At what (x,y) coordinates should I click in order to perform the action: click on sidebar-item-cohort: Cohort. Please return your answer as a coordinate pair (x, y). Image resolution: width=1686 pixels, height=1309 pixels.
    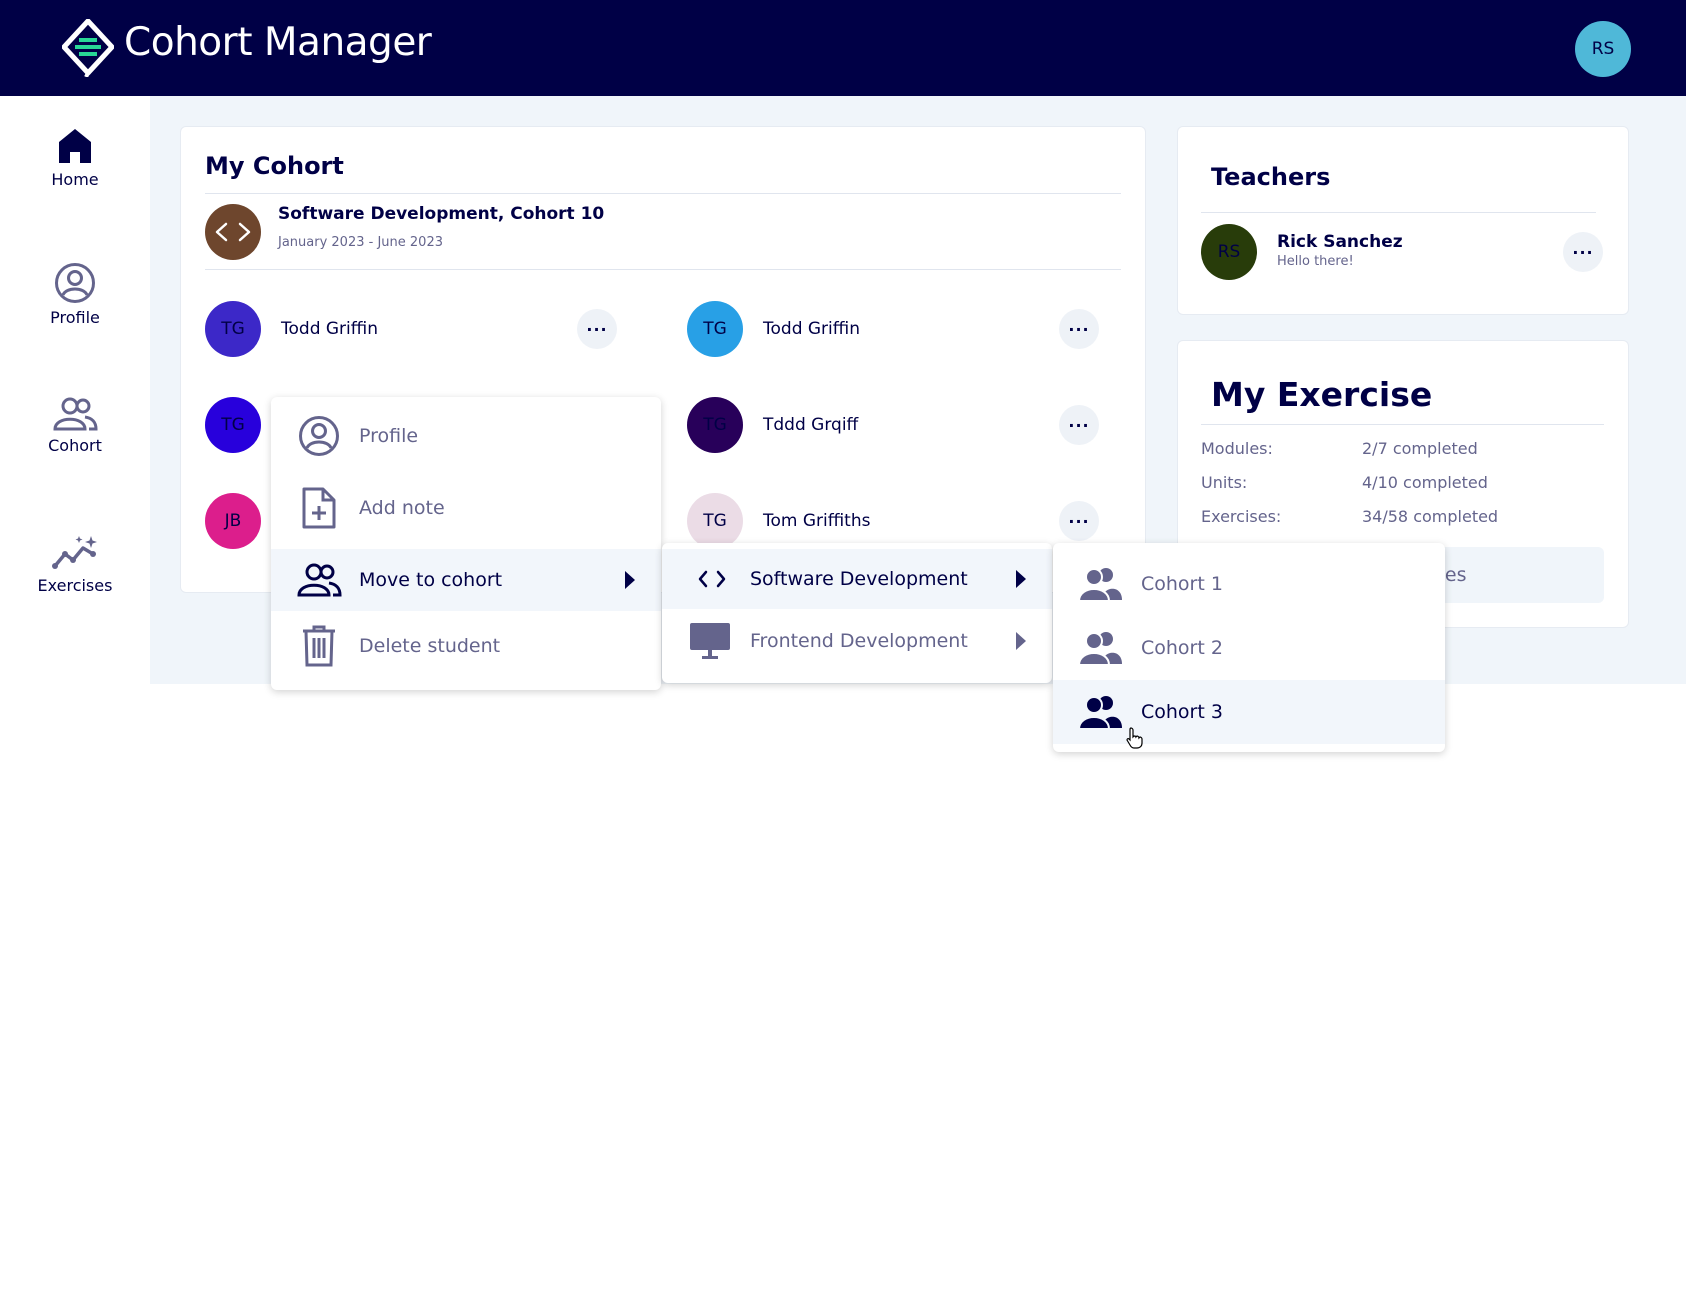
    Looking at the image, I should click on (75, 425).